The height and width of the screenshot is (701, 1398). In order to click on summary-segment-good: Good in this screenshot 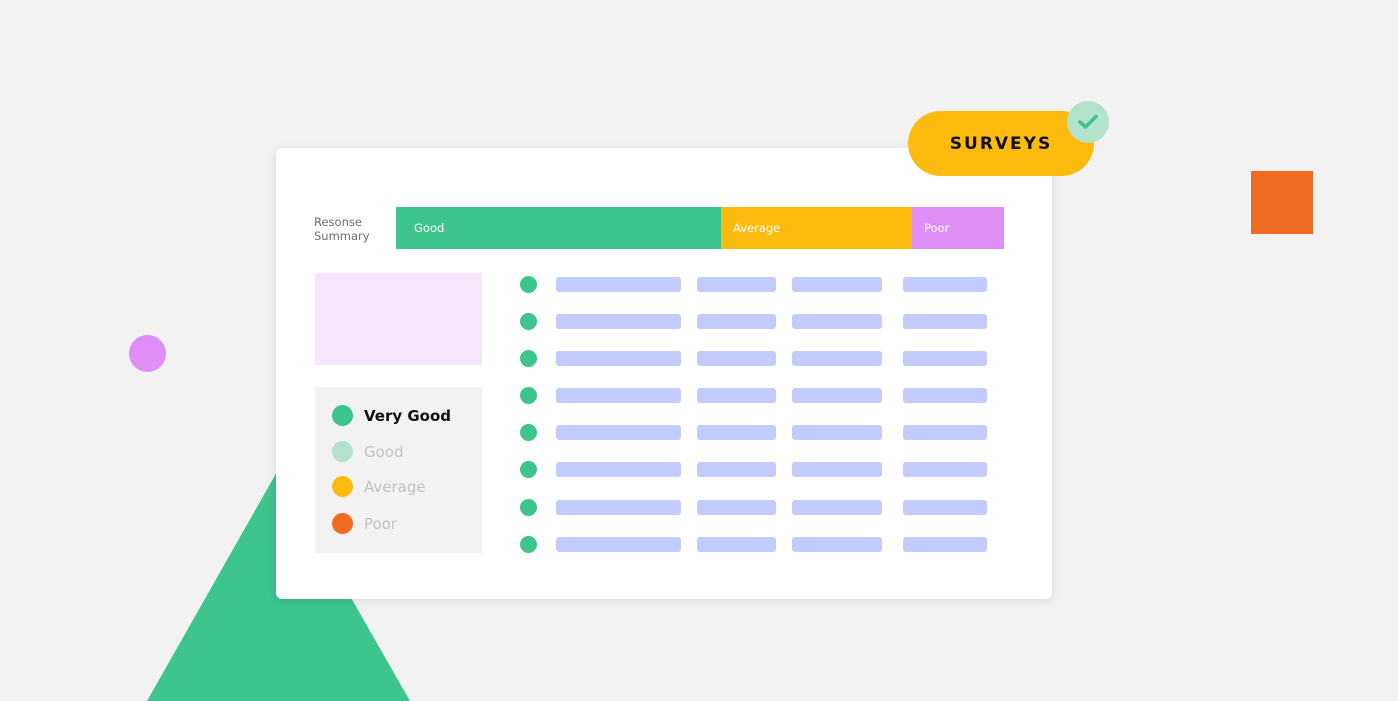, I will do `click(558, 228)`.